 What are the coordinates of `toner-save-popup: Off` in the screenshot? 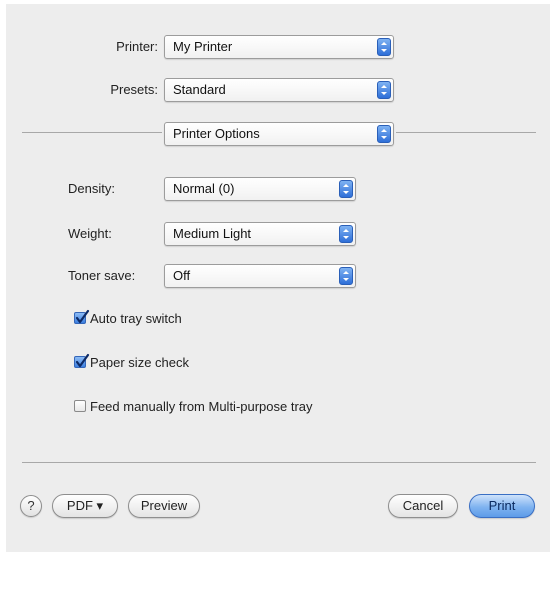 It's located at (260, 276).